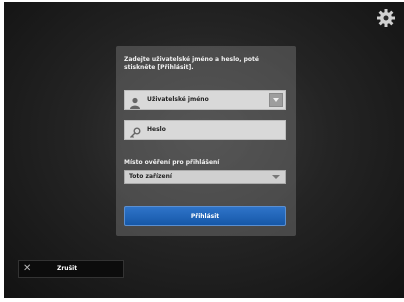 The height and width of the screenshot is (302, 404). What do you see at coordinates (205, 130) in the screenshot?
I see `password-field: Heslo` at bounding box center [205, 130].